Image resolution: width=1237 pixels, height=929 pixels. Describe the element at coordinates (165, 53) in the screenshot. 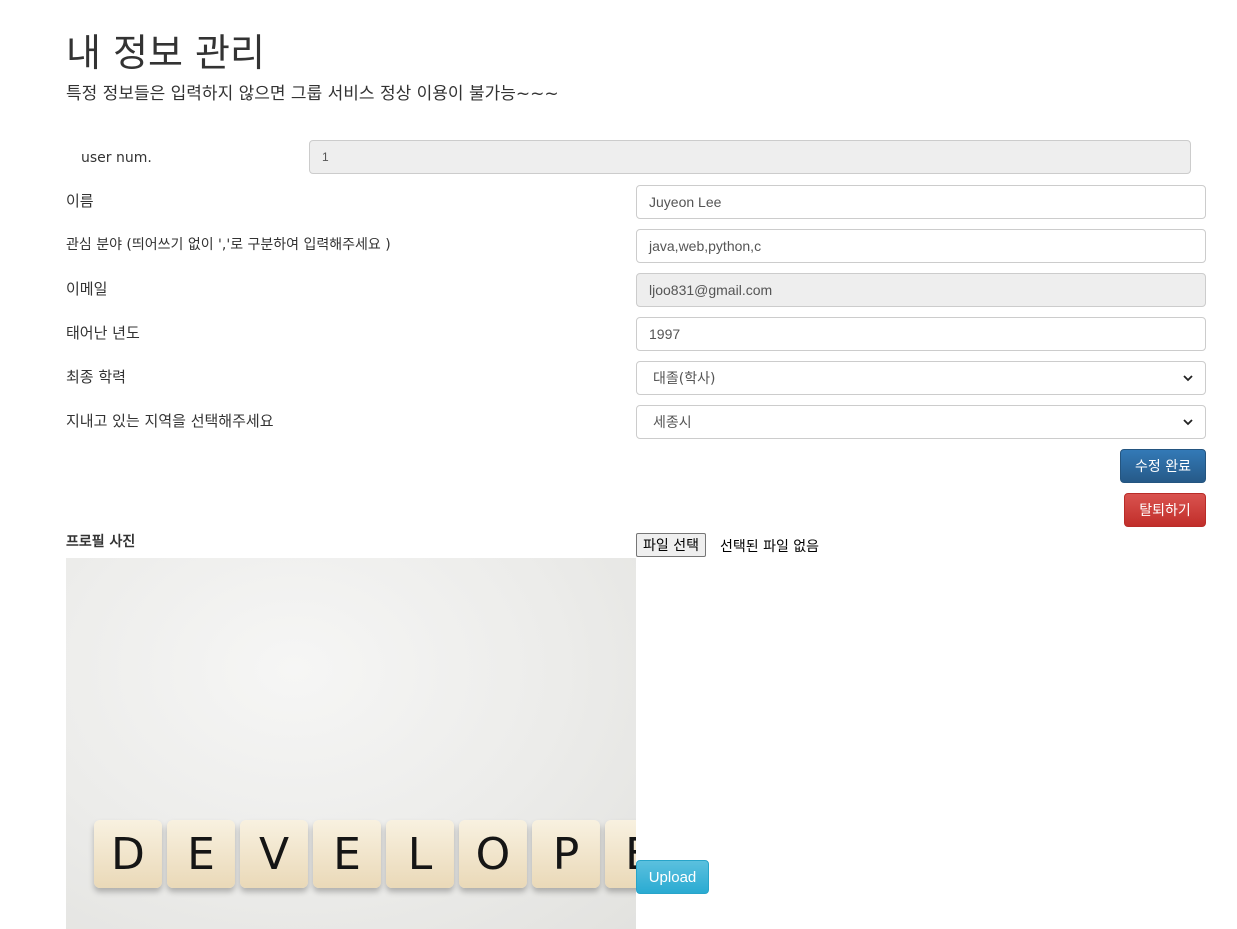

I see `page-title: 내 정보 관리` at that location.